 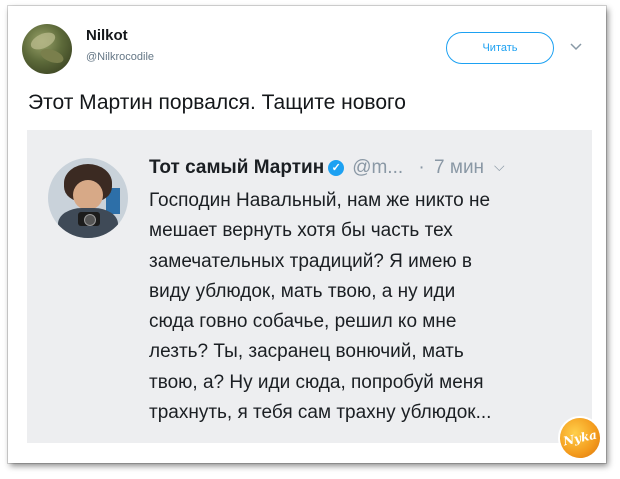 I want to click on martin-avatar, so click(x=88, y=198).